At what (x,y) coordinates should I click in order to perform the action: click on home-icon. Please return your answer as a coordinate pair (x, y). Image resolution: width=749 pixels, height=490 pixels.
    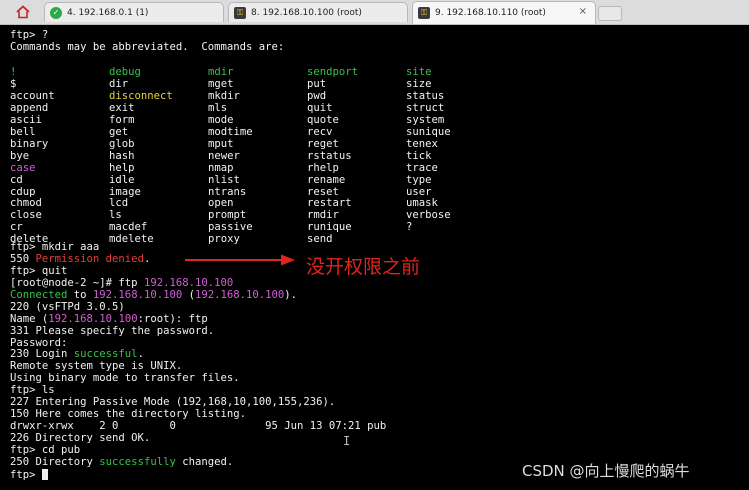
    Looking at the image, I should click on (23, 12).